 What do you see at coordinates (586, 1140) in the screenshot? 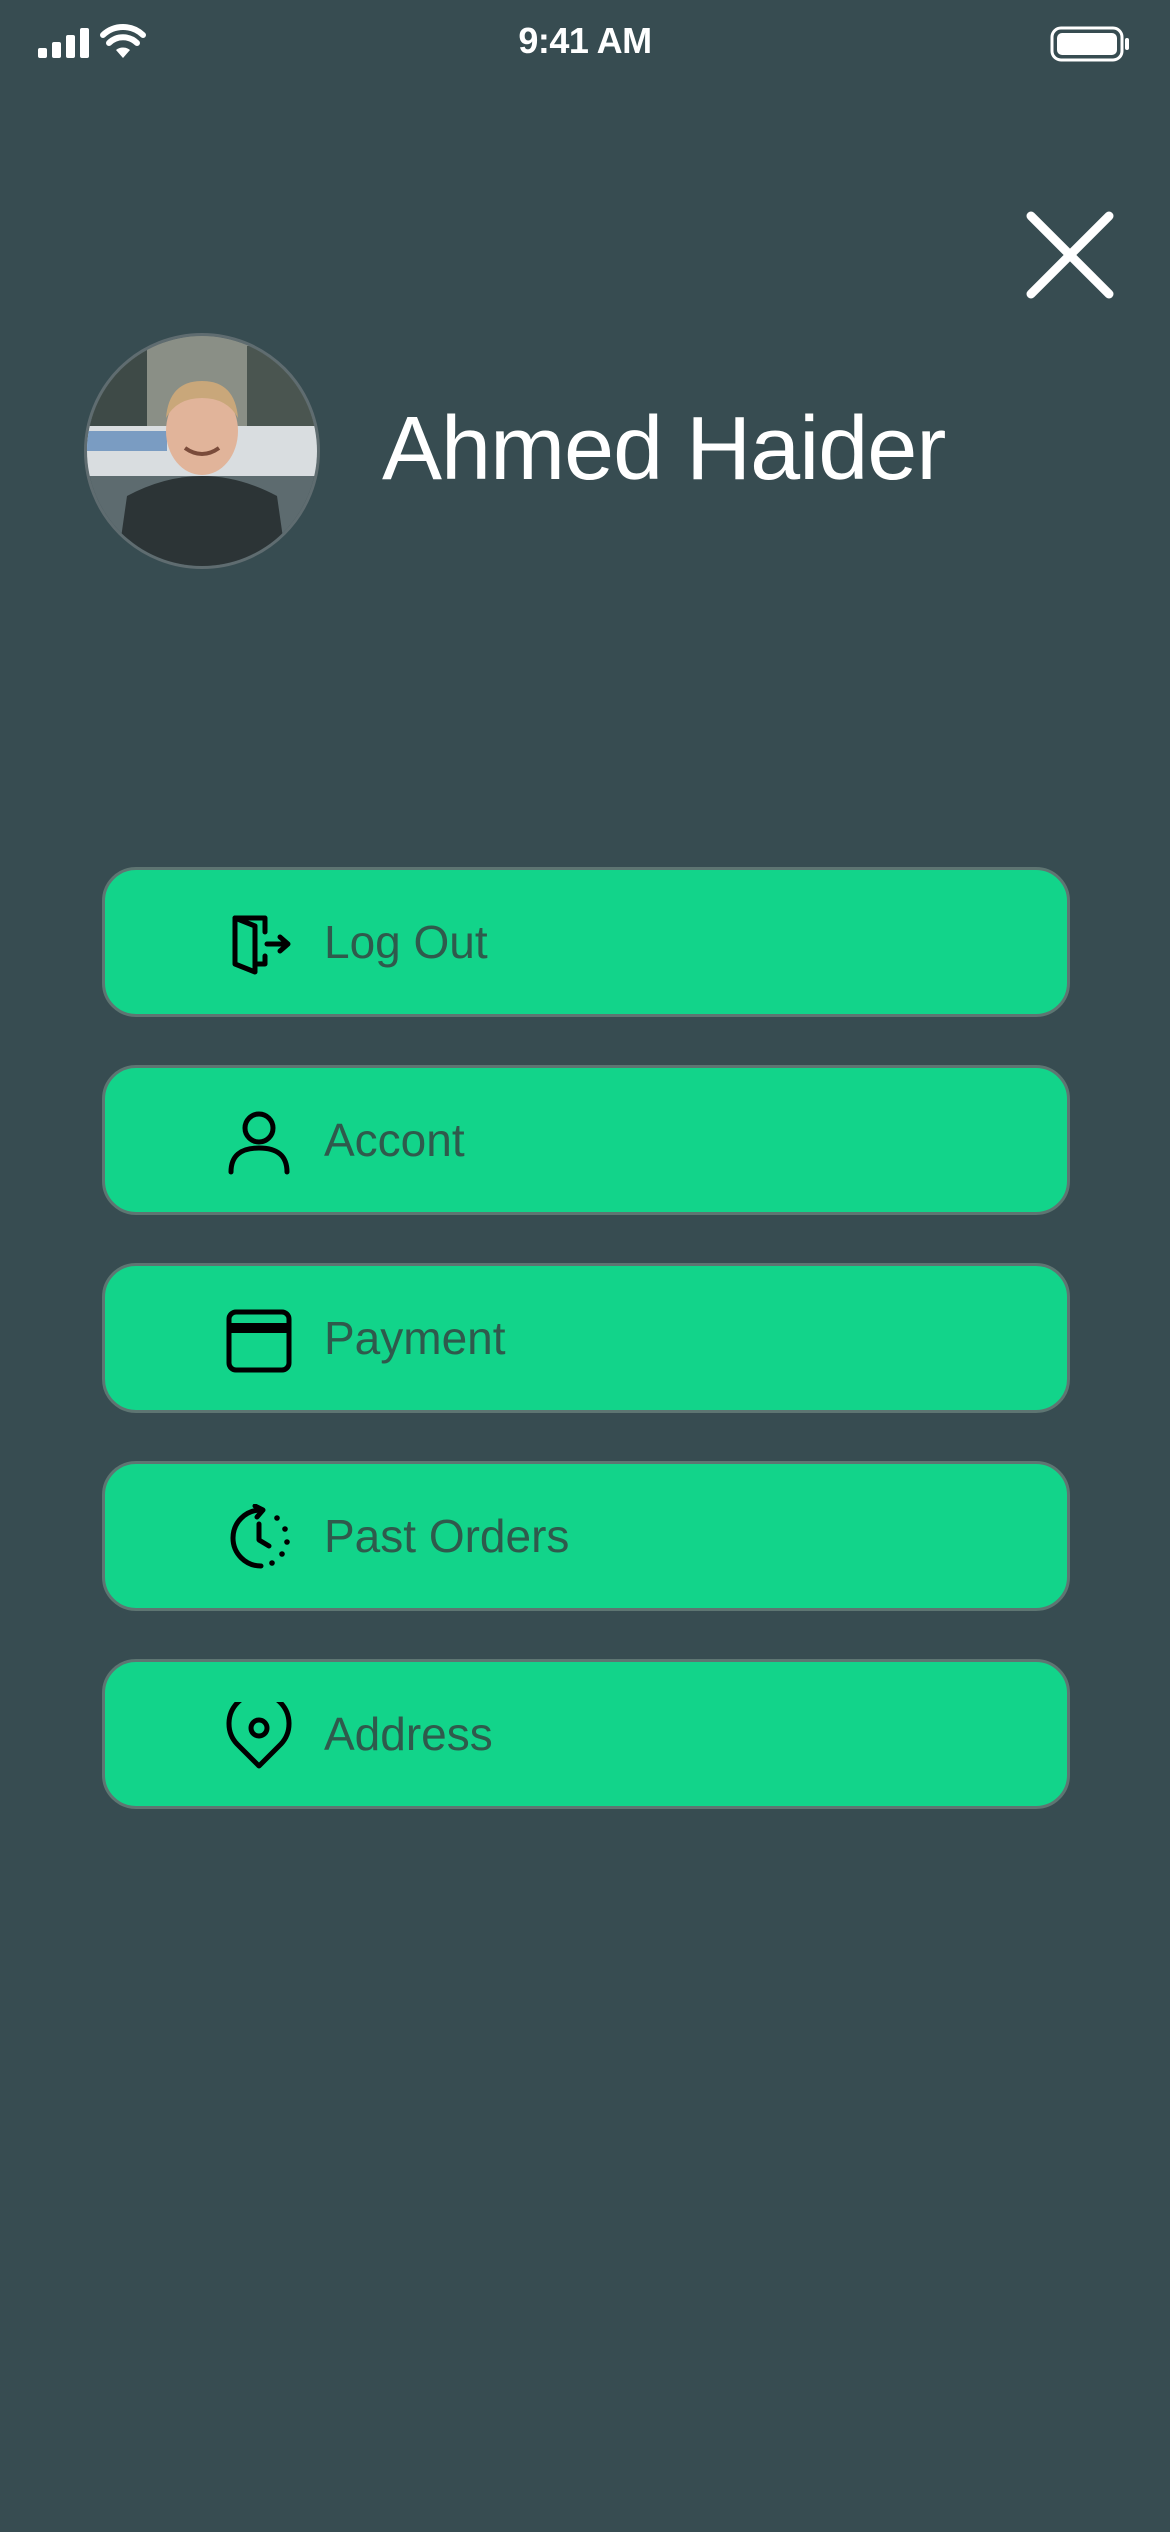
I see `account-button: Accont` at bounding box center [586, 1140].